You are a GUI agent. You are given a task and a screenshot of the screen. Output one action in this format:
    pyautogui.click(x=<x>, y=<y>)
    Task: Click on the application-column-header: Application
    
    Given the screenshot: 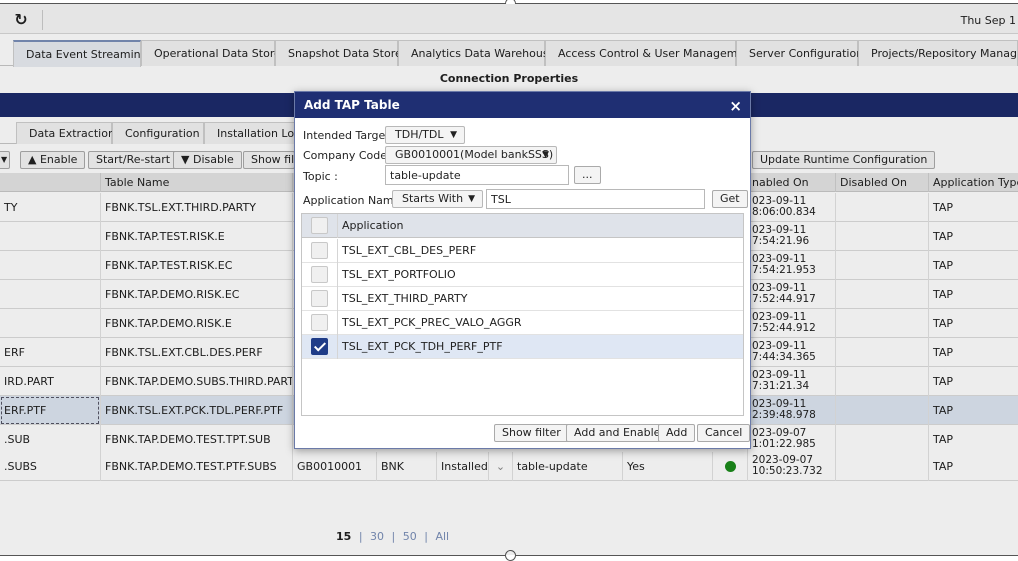 What is the action you would take?
    pyautogui.click(x=373, y=225)
    